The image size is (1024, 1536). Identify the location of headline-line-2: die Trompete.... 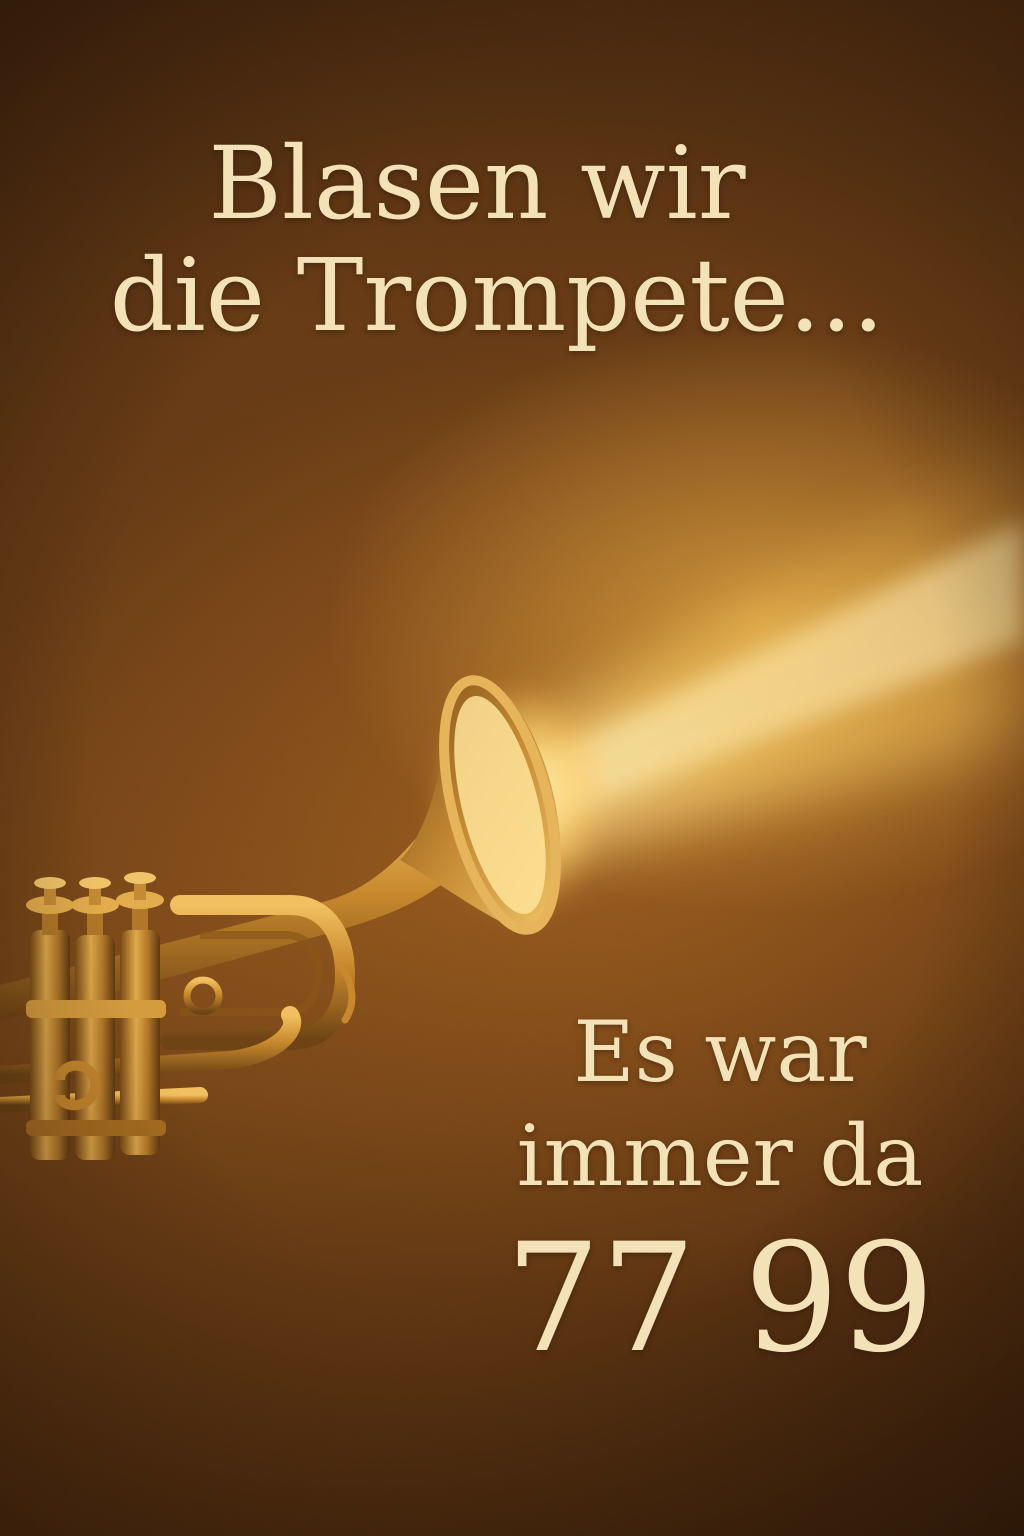
(497, 295).